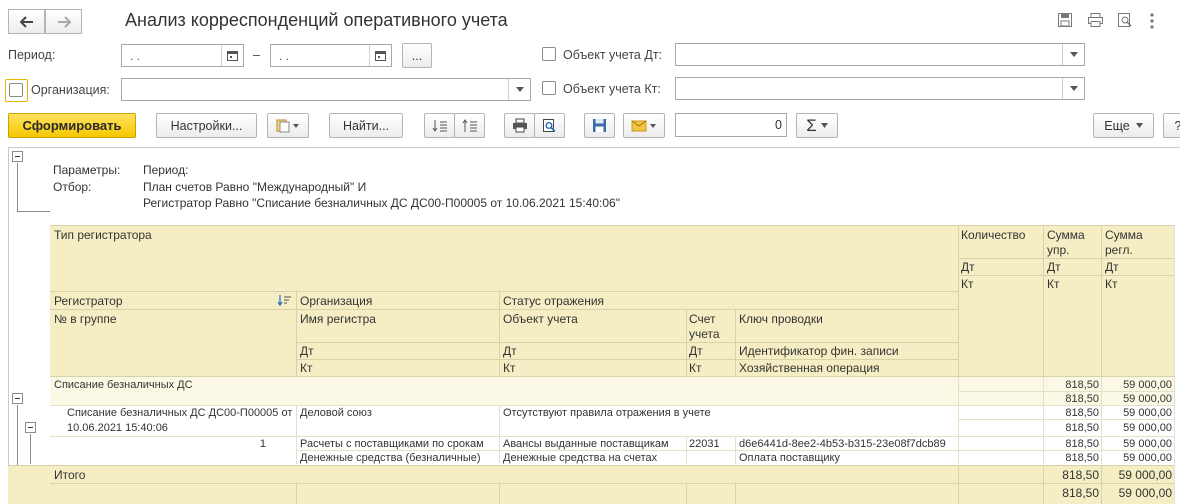  Describe the element at coordinates (613, 55) in the screenshot. I see `obj-dt-label: Объект учета Дт:` at that location.